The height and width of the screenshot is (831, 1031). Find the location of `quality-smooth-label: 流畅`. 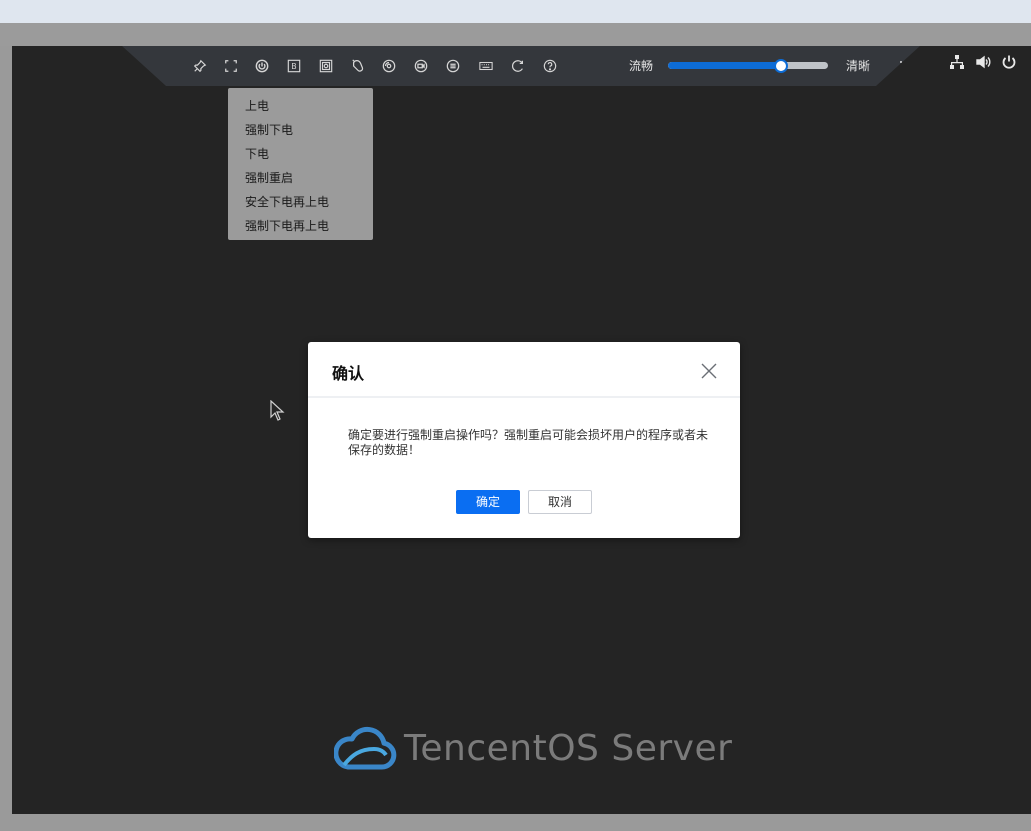

quality-smooth-label: 流畅 is located at coordinates (641, 66).